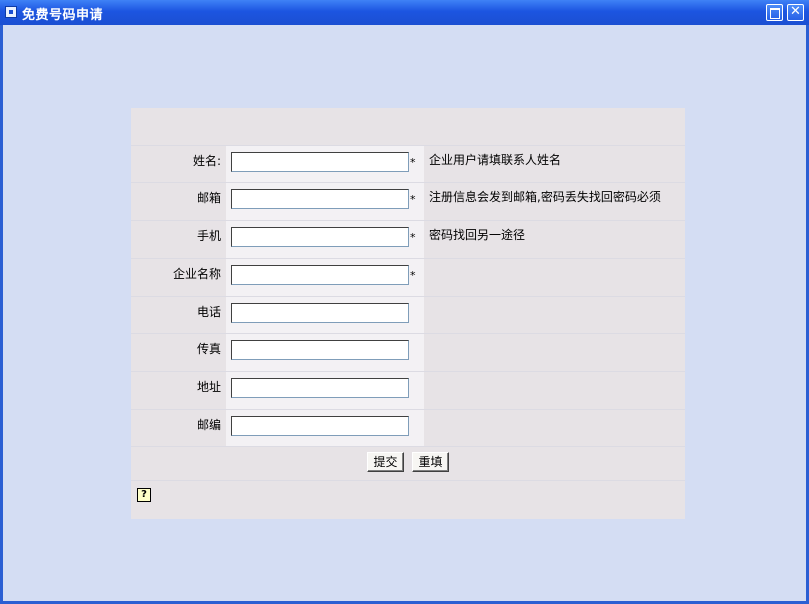  I want to click on name-hint: 企业用户请填联系人姓名, so click(495, 160).